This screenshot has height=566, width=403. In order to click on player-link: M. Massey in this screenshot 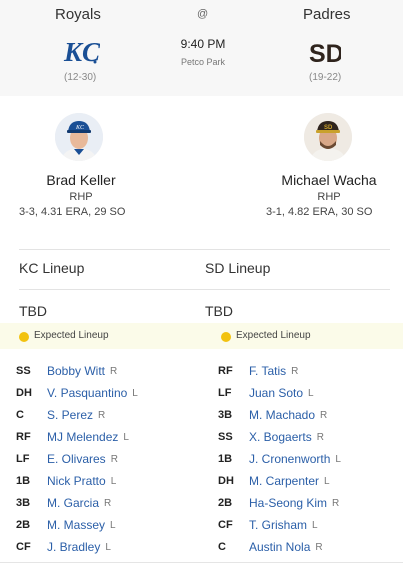, I will do `click(76, 525)`.